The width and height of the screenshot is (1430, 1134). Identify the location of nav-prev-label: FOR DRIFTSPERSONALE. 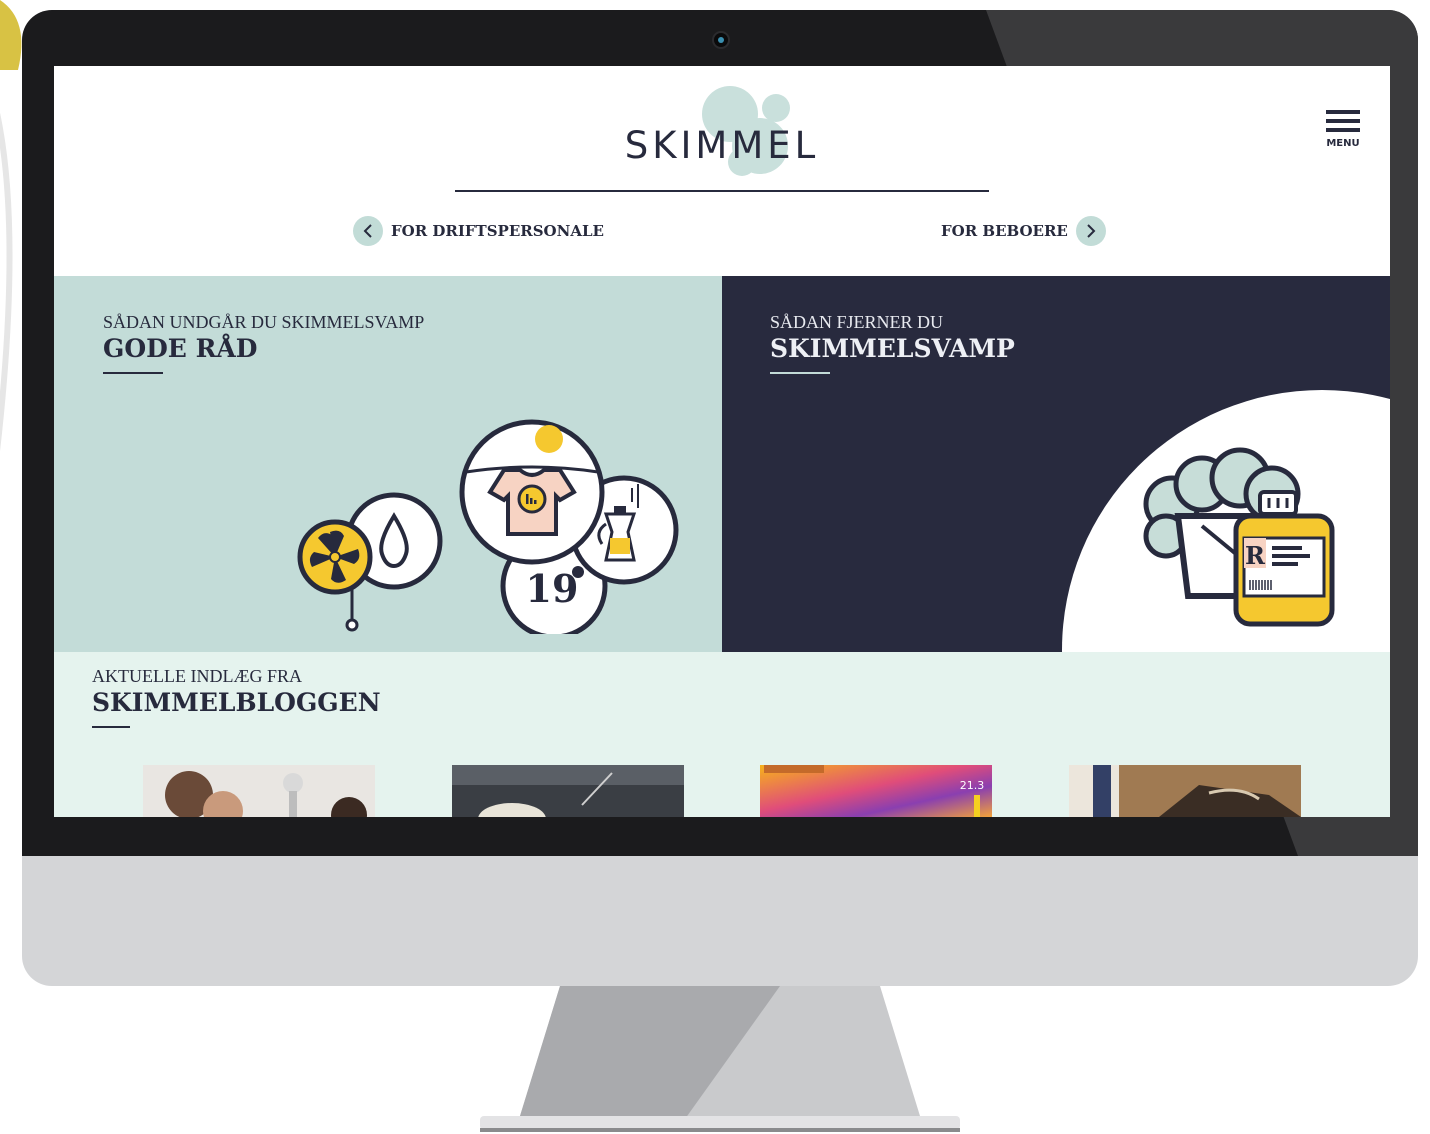
(497, 231).